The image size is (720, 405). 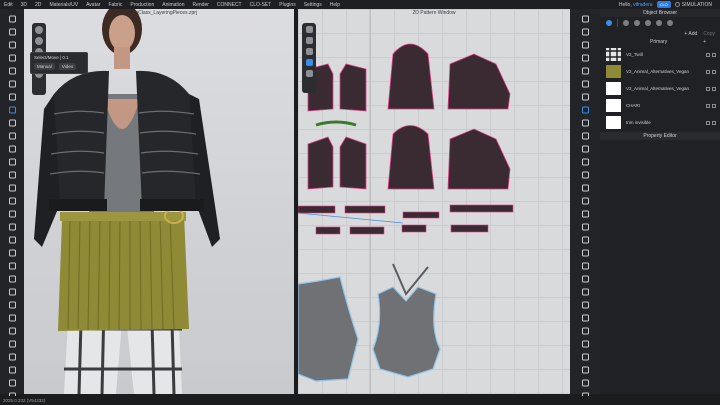 What do you see at coordinates (585, 162) in the screenshot?
I see `check-sewing-icon` at bounding box center [585, 162].